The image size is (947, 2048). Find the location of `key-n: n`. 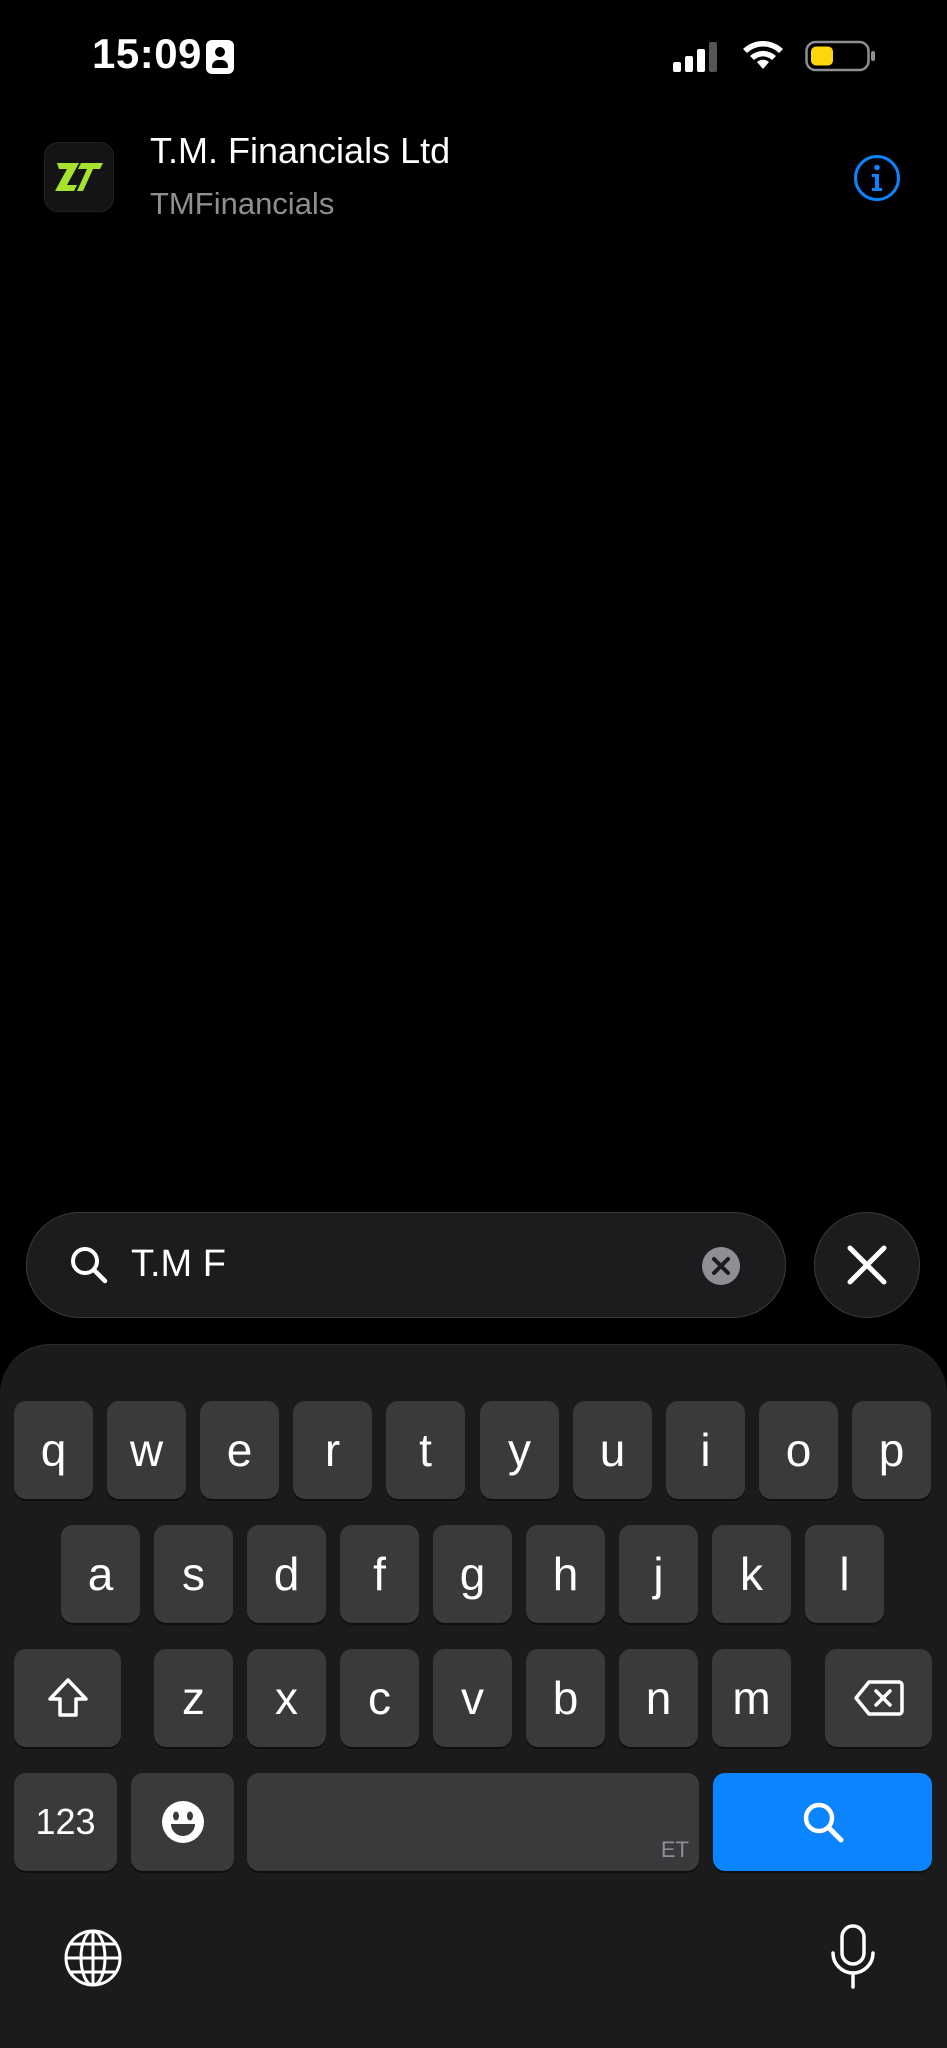

key-n: n is located at coordinates (658, 1698).